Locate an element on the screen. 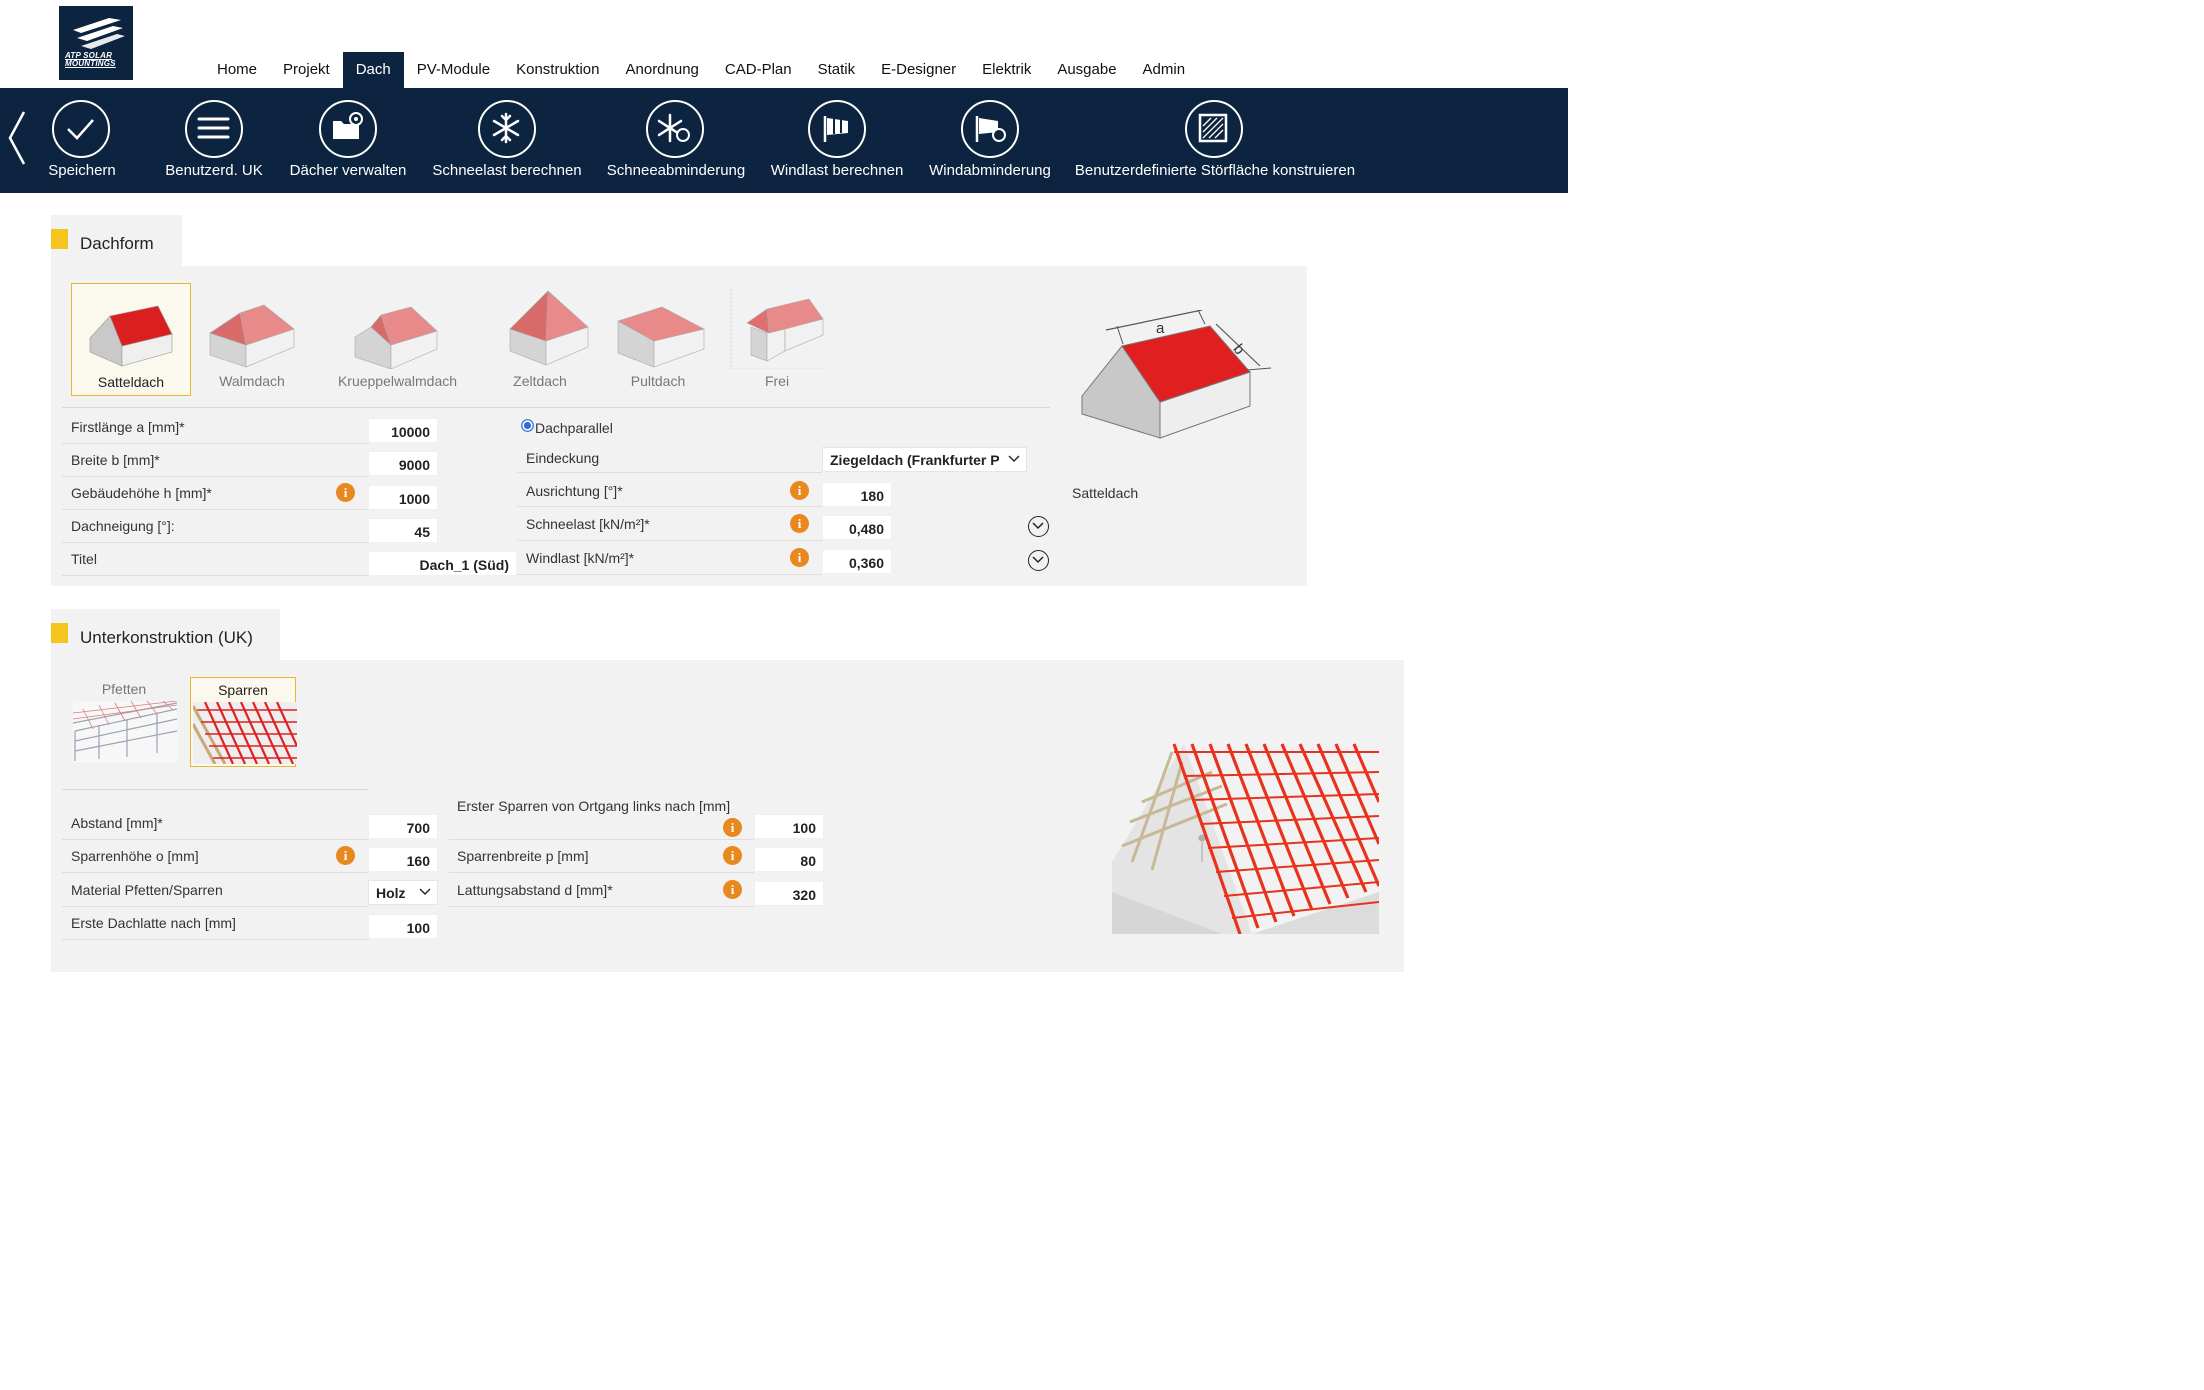 The width and height of the screenshot is (2204, 1390). snow-reduction-button: Schneeabminderung is located at coordinates (675, 140).